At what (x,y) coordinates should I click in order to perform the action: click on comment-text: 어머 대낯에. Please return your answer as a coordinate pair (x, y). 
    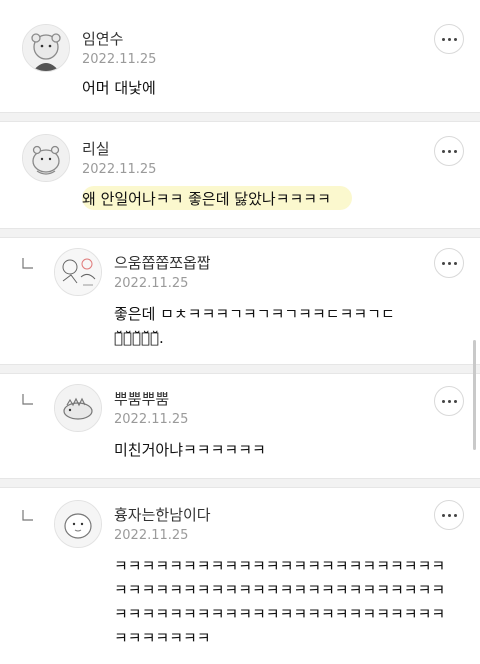
    Looking at the image, I should click on (119, 88).